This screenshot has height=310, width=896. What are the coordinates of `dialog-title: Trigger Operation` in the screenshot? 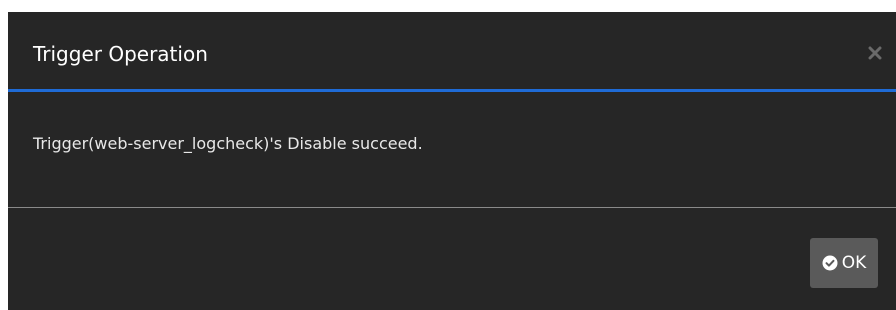 It's located at (120, 54).